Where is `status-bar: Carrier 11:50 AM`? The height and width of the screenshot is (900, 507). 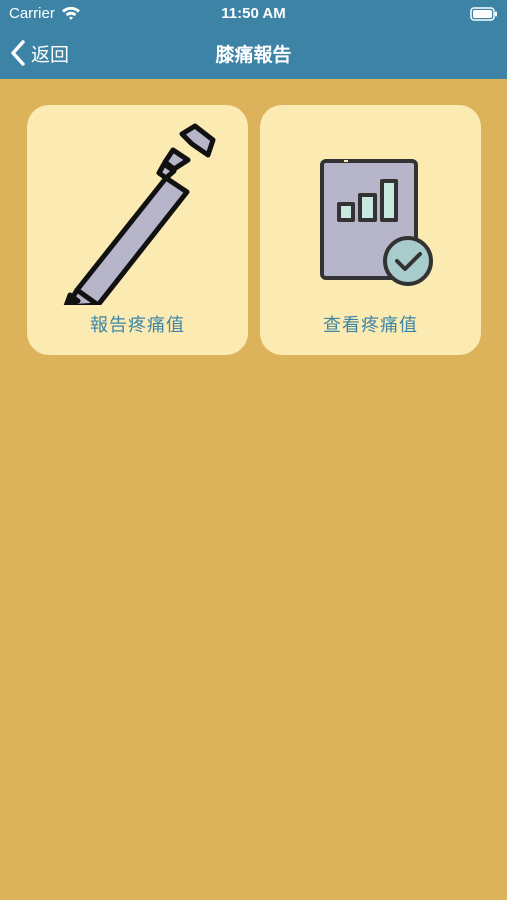
status-bar: Carrier 11:50 AM is located at coordinates (253, 14).